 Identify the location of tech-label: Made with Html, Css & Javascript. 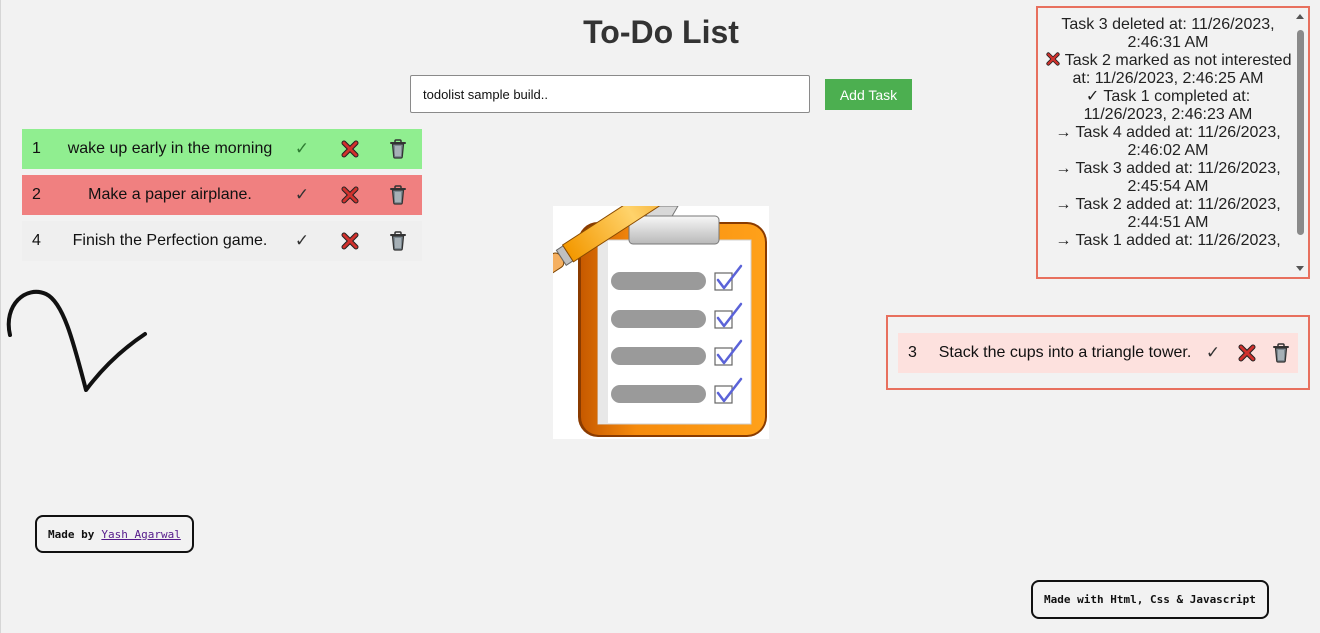
(1150, 599).